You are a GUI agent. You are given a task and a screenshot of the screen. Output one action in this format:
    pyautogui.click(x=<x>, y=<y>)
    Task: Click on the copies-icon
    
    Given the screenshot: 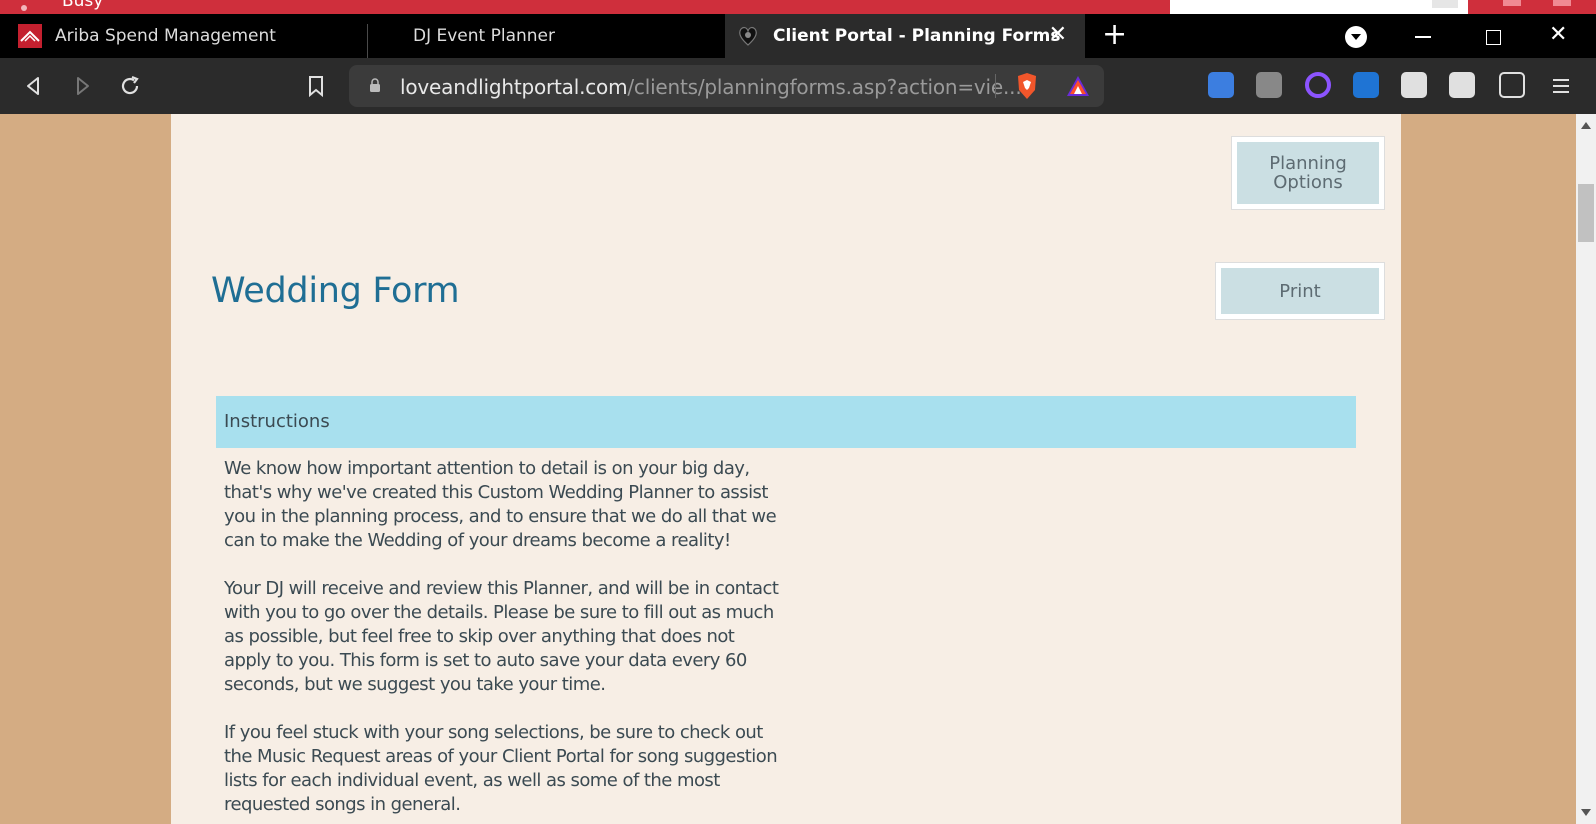 What is the action you would take?
    pyautogui.click(x=1269, y=85)
    